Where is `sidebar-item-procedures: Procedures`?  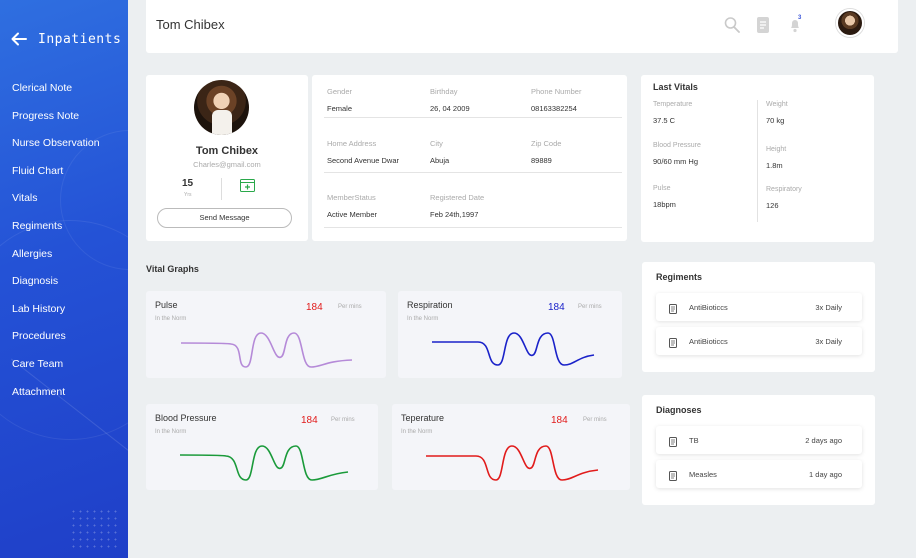 sidebar-item-procedures: Procedures is located at coordinates (56, 342).